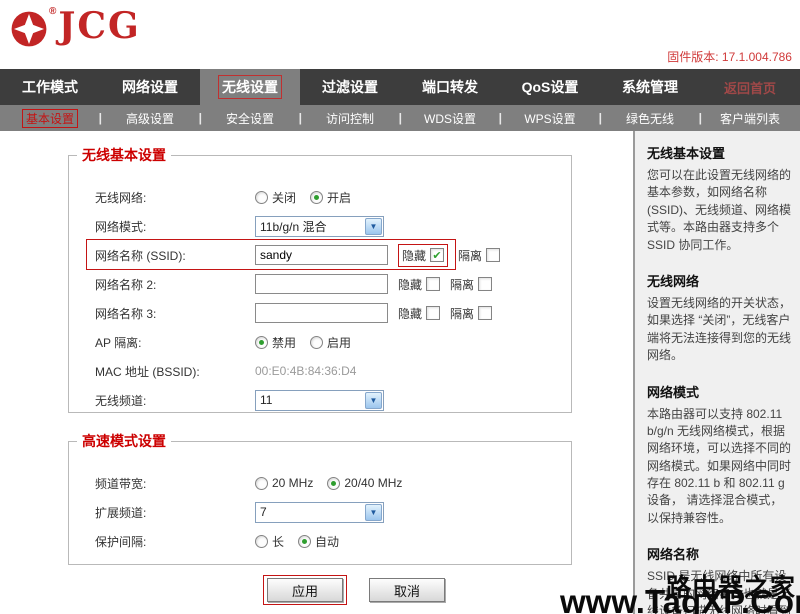 This screenshot has width=800, height=614. What do you see at coordinates (321, 313) in the screenshot?
I see `ssid3-input` at bounding box center [321, 313].